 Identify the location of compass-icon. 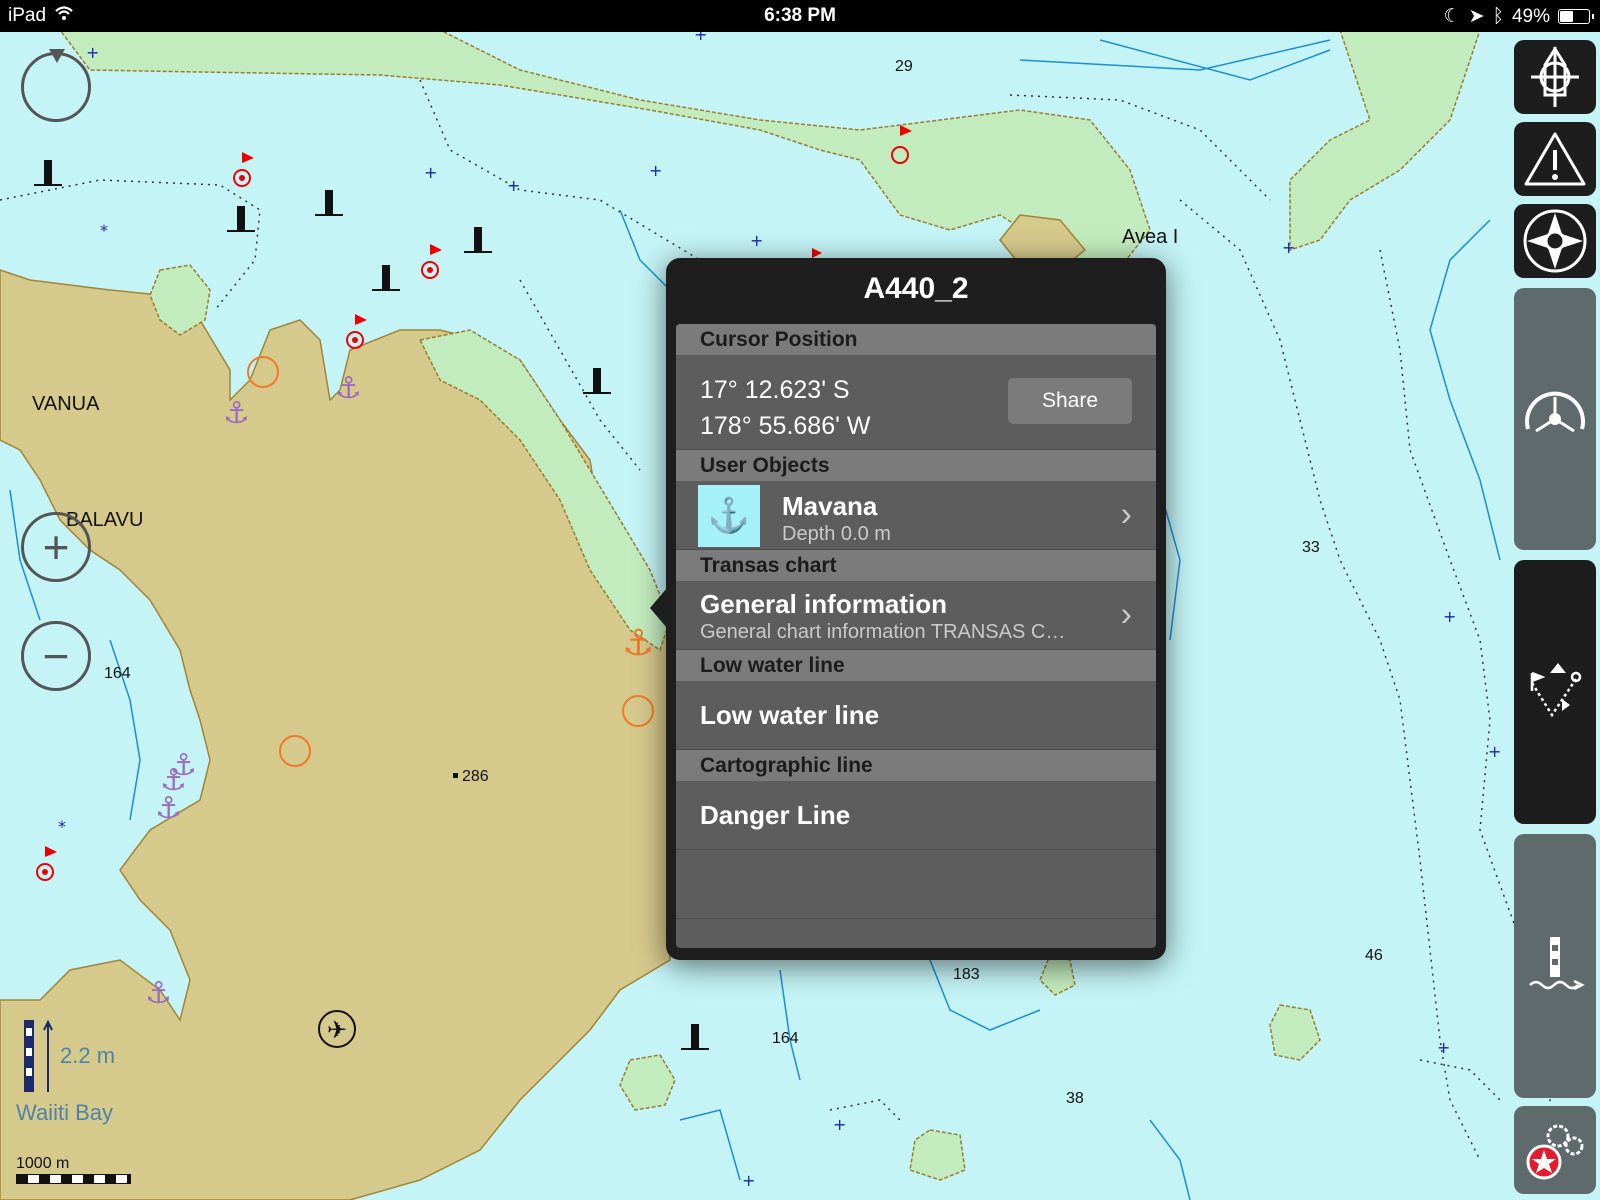
(1555, 241).